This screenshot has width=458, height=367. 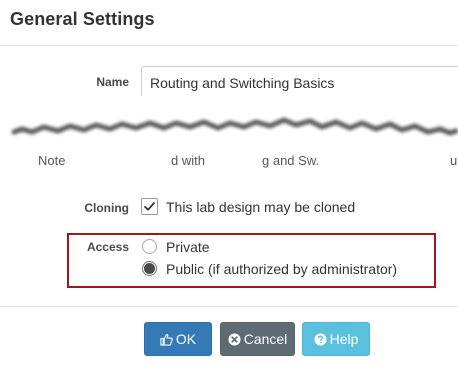 What do you see at coordinates (52, 160) in the screenshot?
I see `notes-fragment-part: Note` at bounding box center [52, 160].